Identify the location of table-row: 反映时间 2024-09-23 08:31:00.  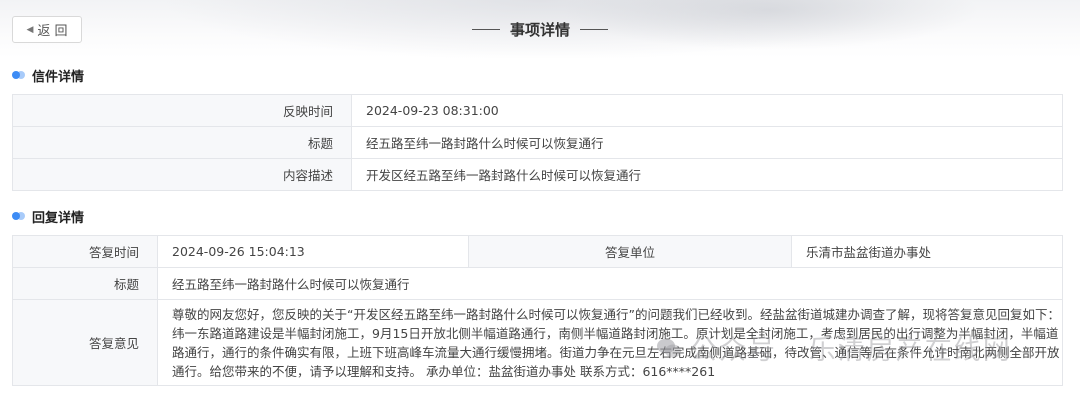
(537, 110).